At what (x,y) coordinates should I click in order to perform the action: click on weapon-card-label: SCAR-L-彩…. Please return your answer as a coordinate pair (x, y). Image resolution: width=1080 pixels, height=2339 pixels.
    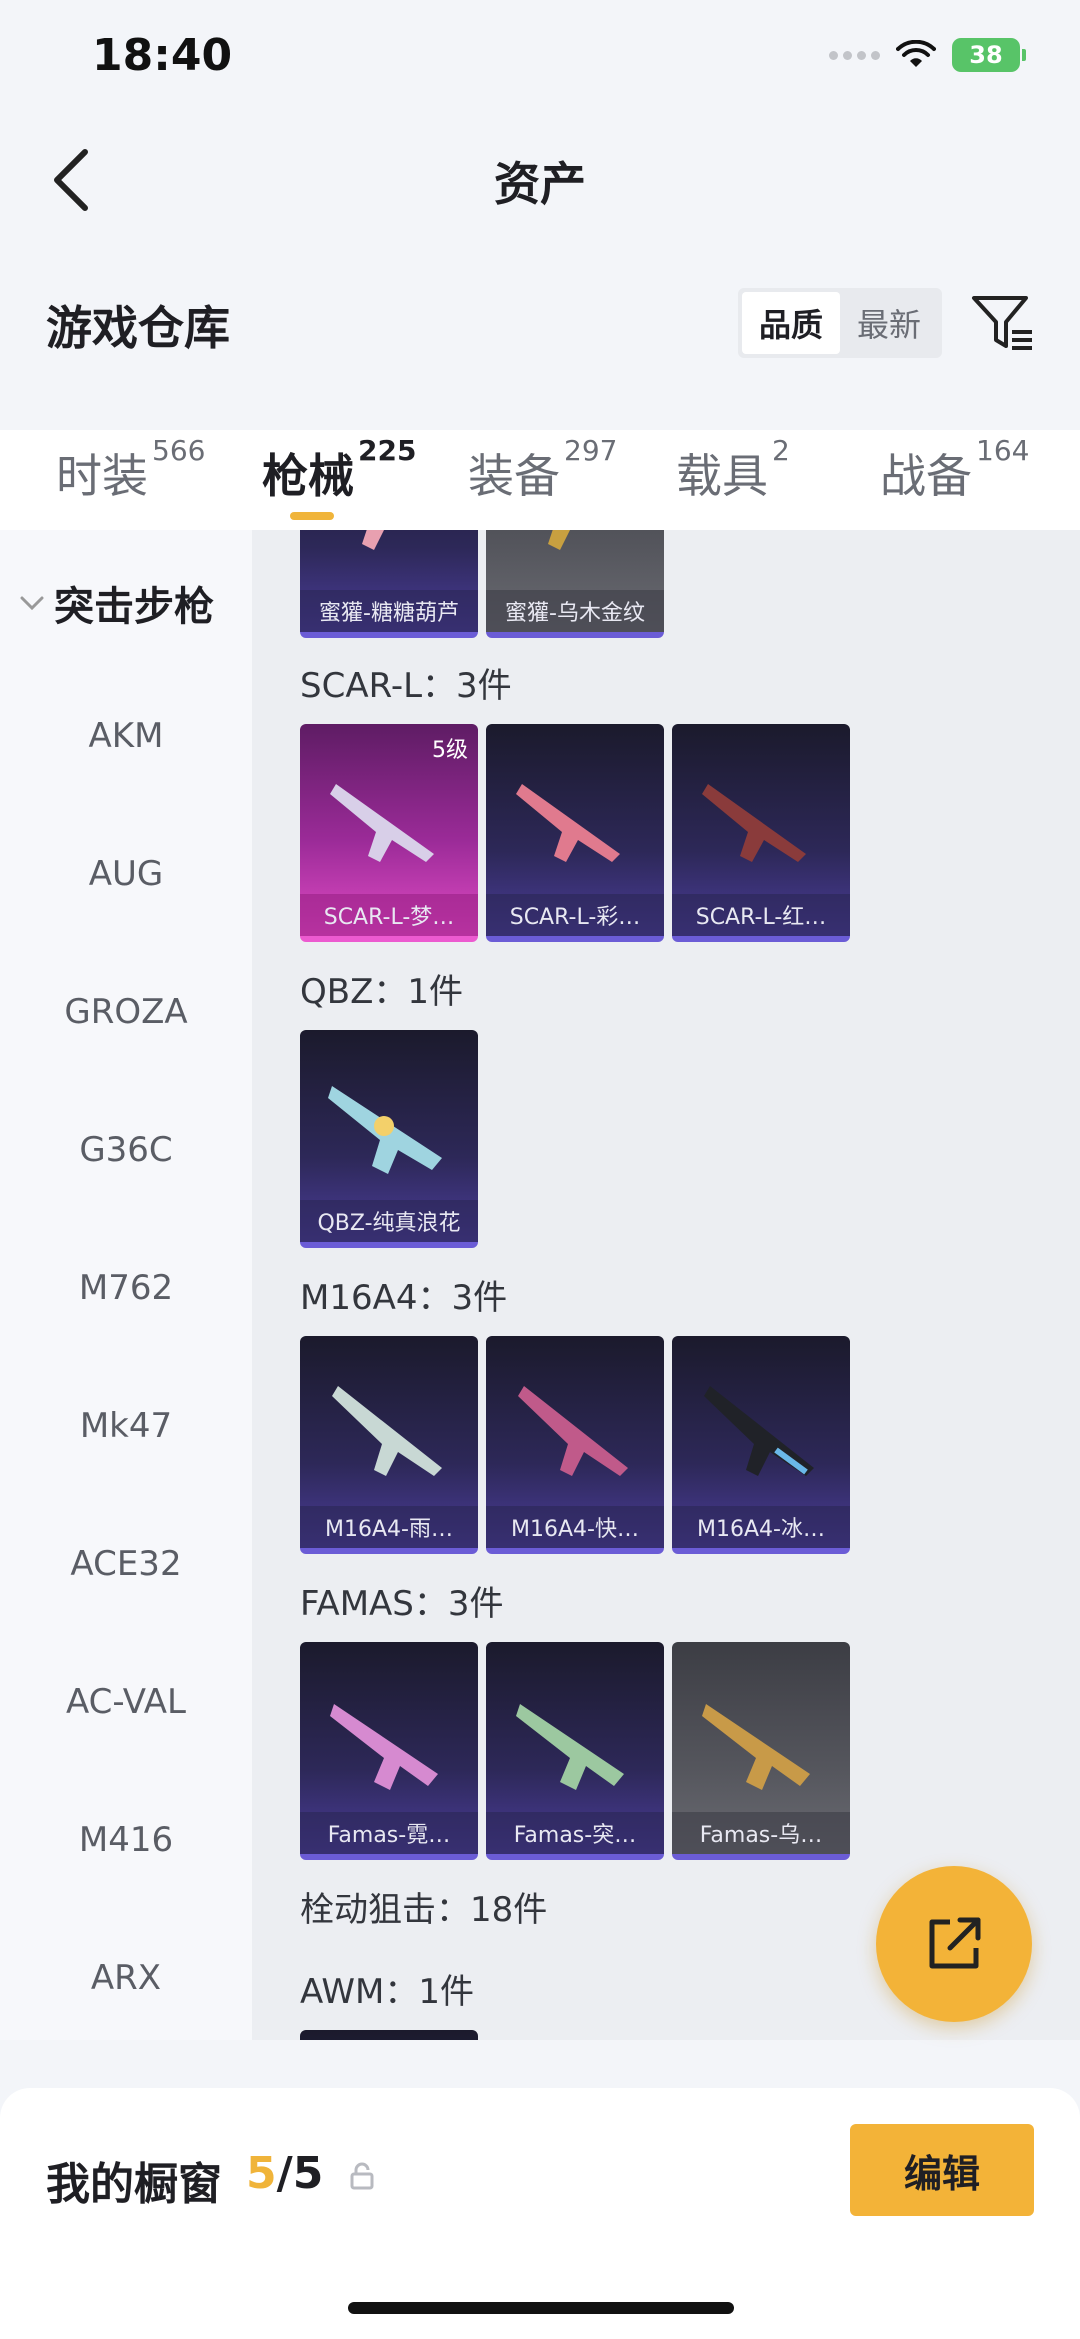
    Looking at the image, I should click on (575, 915).